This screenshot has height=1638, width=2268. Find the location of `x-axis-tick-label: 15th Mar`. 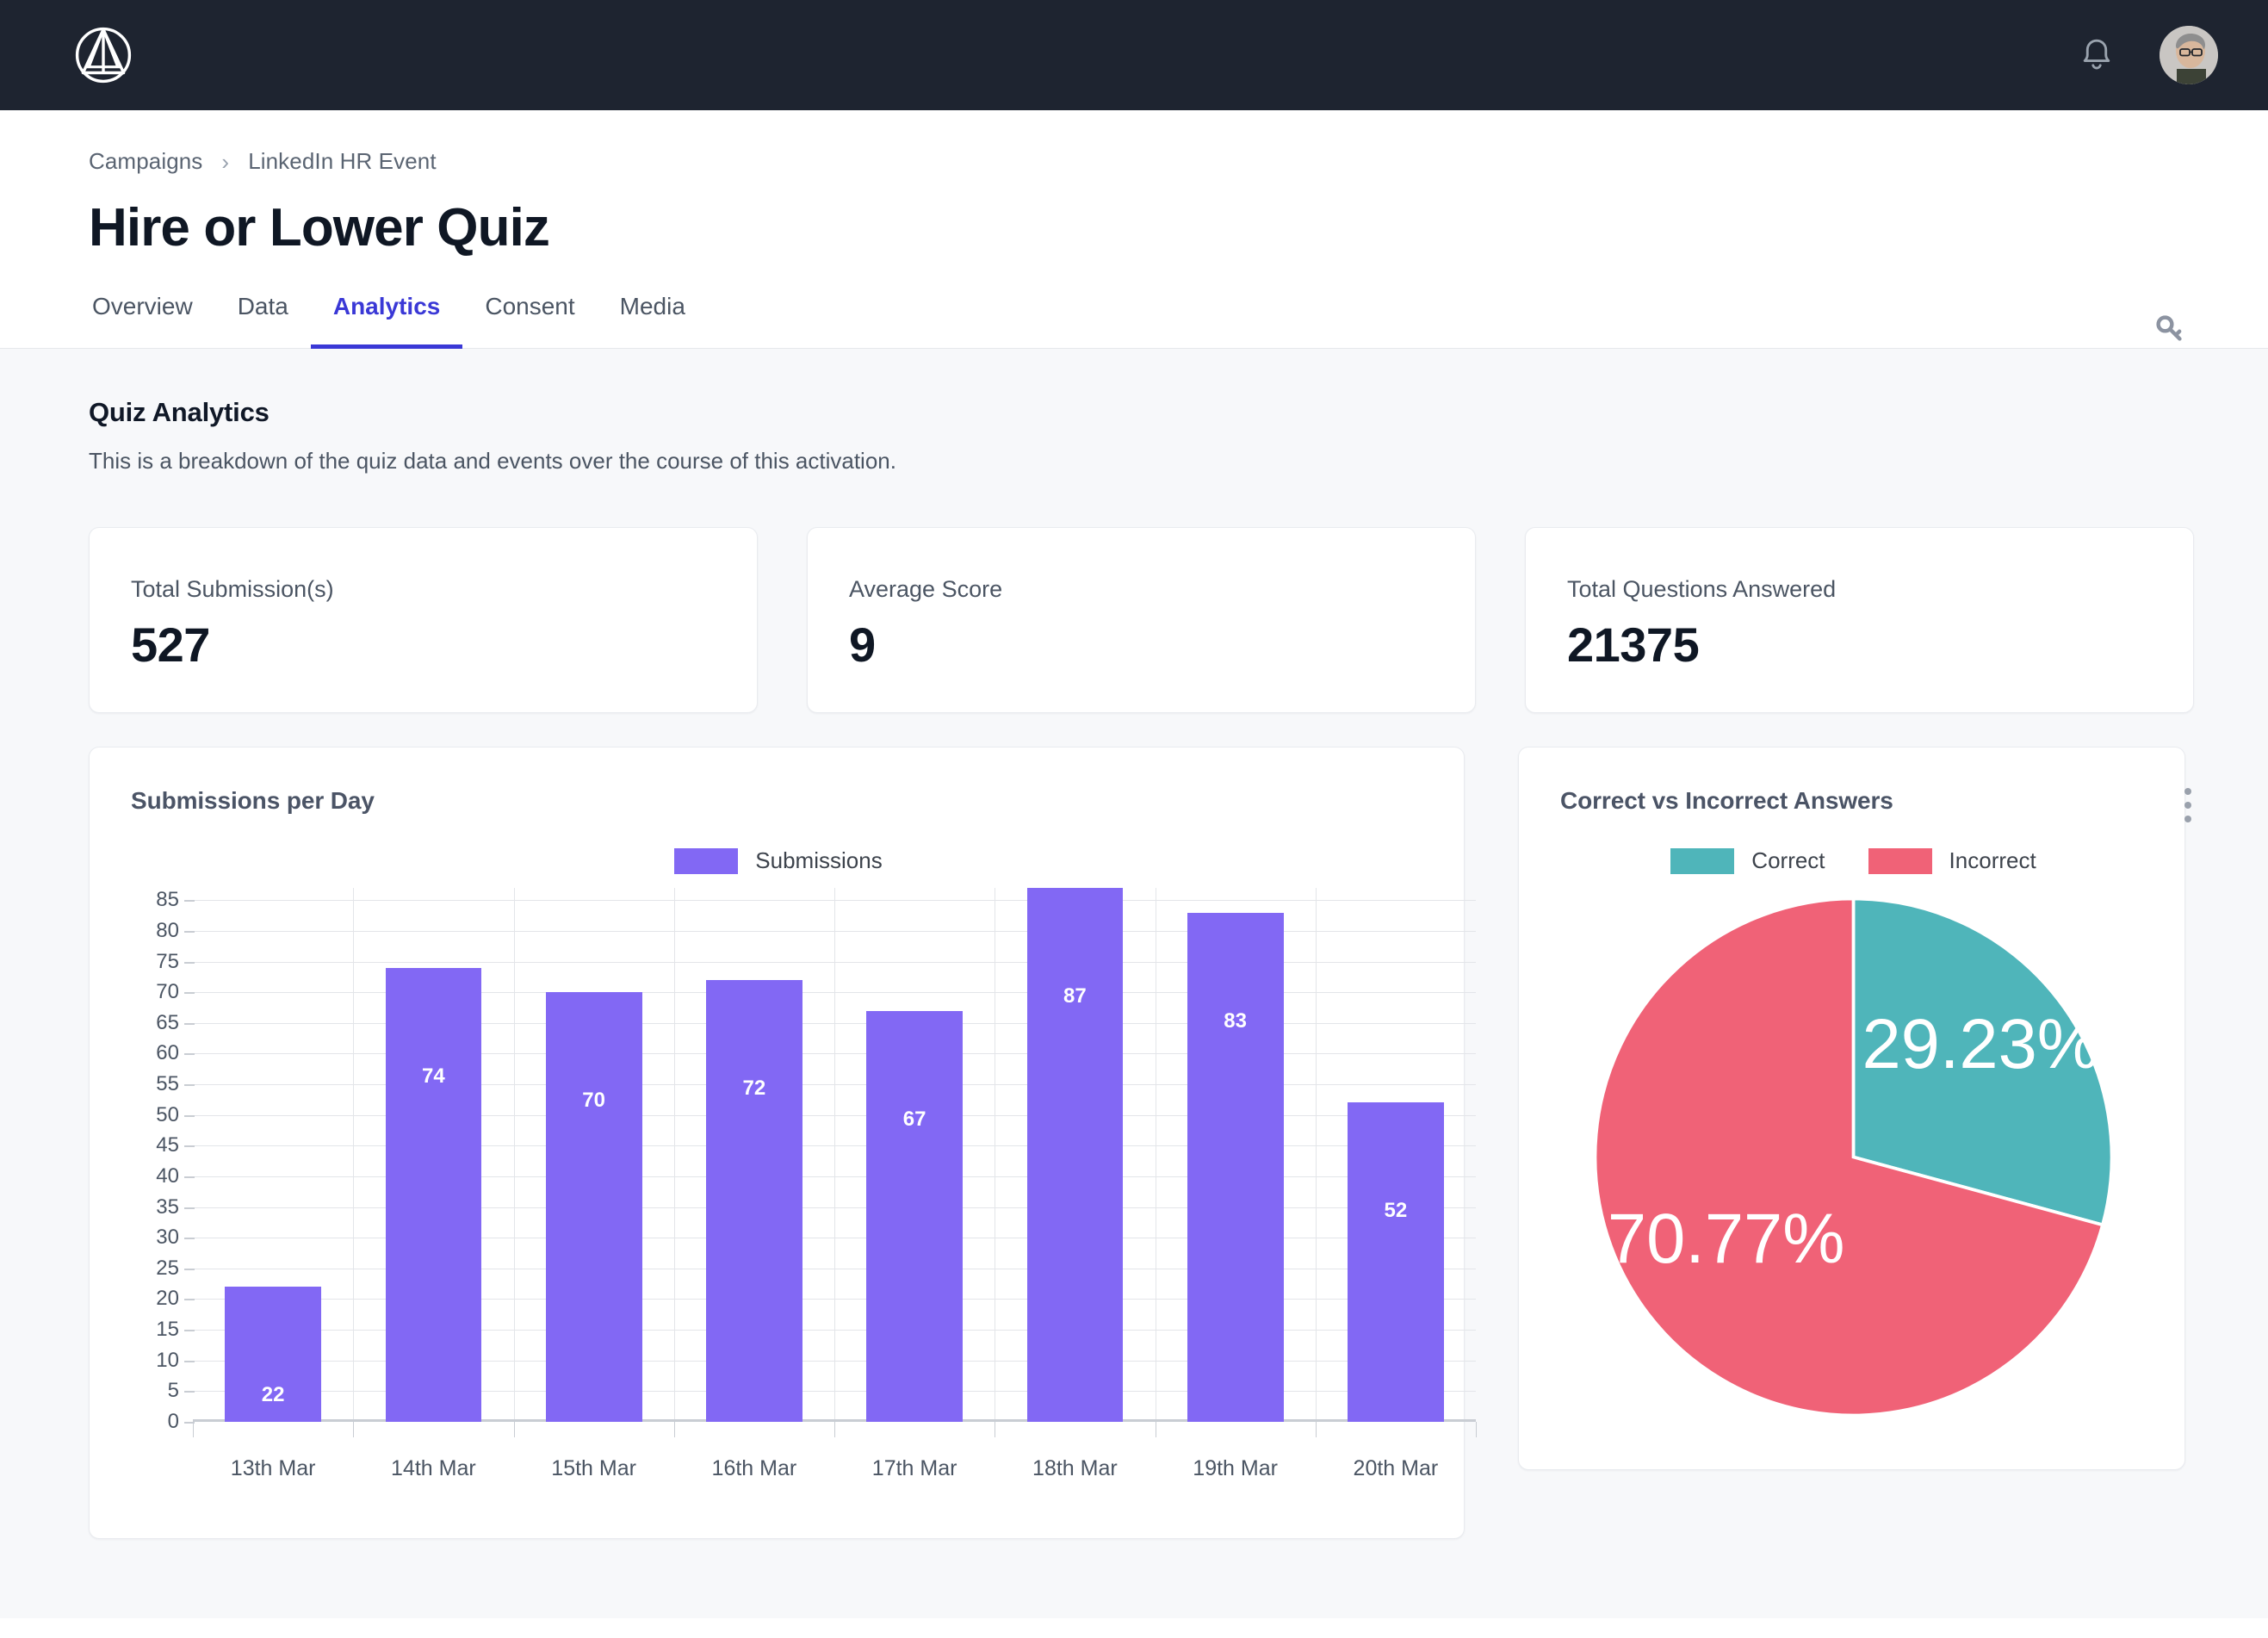

x-axis-tick-label: 15th Mar is located at coordinates (593, 1468).